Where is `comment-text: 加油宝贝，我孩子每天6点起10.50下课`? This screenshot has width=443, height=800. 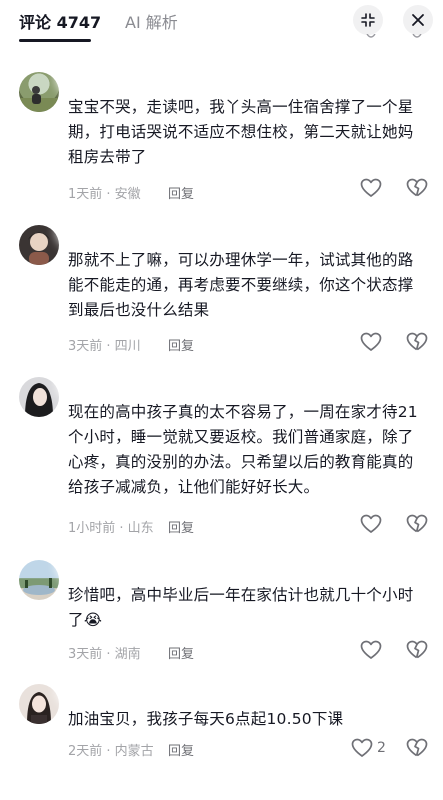
comment-text: 加油宝贝，我孩子每天6点起10.50下课 is located at coordinates (206, 719).